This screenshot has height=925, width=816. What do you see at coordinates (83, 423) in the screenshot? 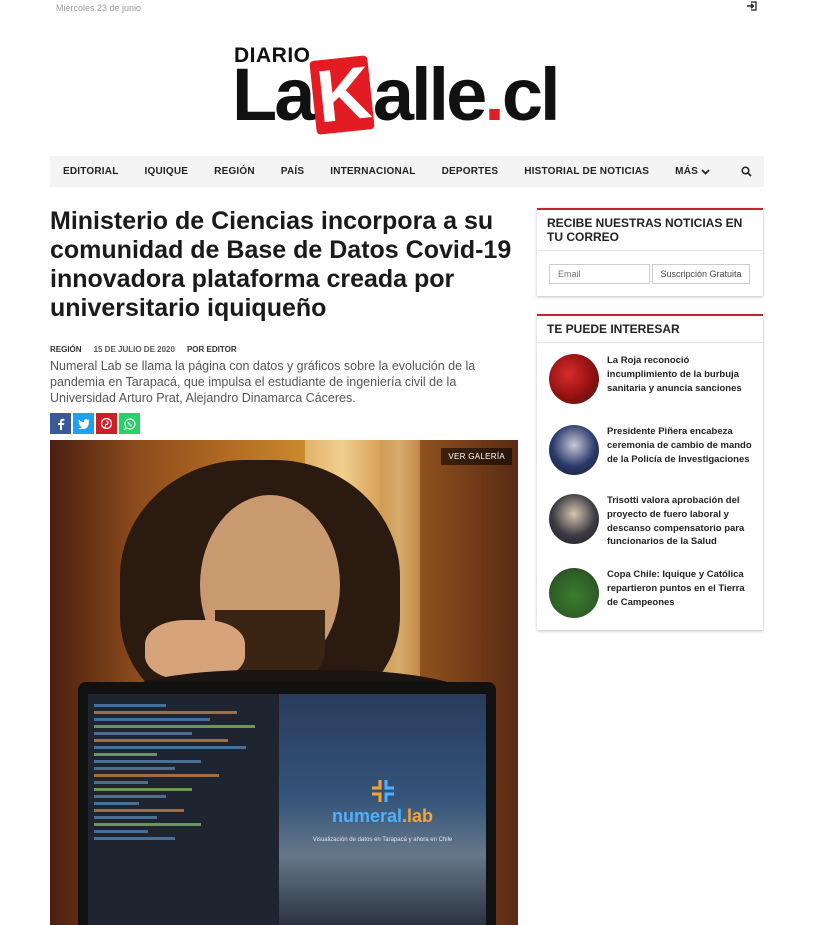
I see `twitter-icon` at bounding box center [83, 423].